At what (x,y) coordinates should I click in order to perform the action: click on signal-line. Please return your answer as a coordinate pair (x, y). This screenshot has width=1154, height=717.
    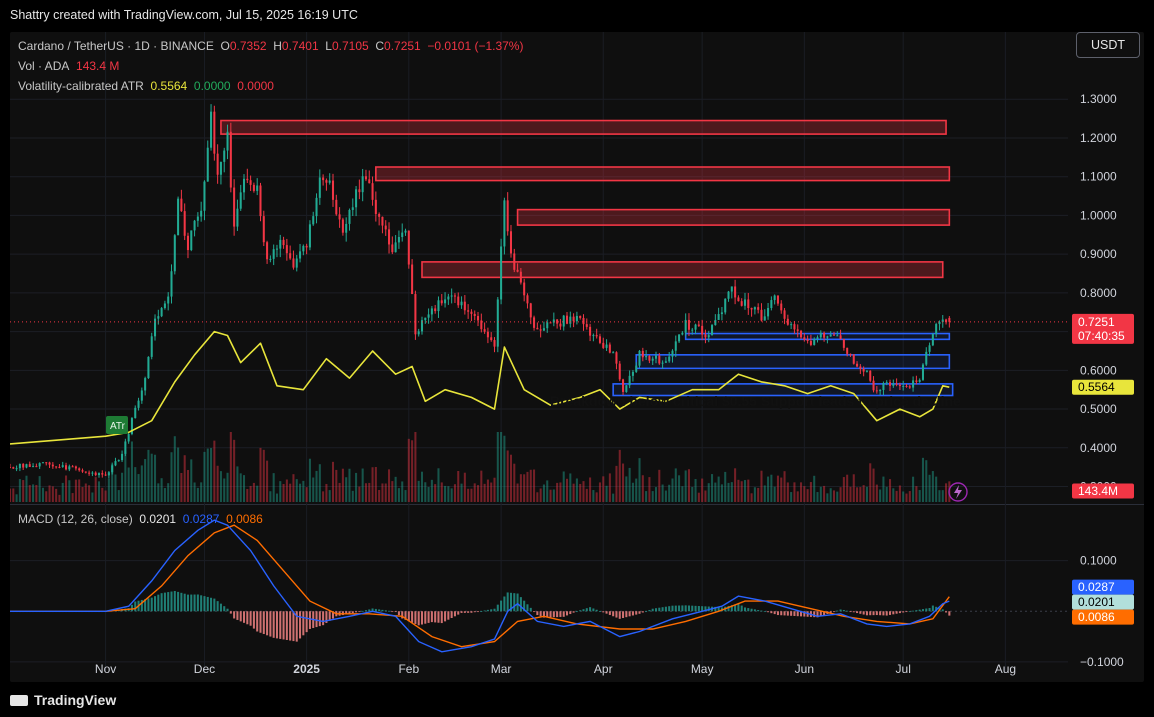
    Looking at the image, I should click on (480, 586).